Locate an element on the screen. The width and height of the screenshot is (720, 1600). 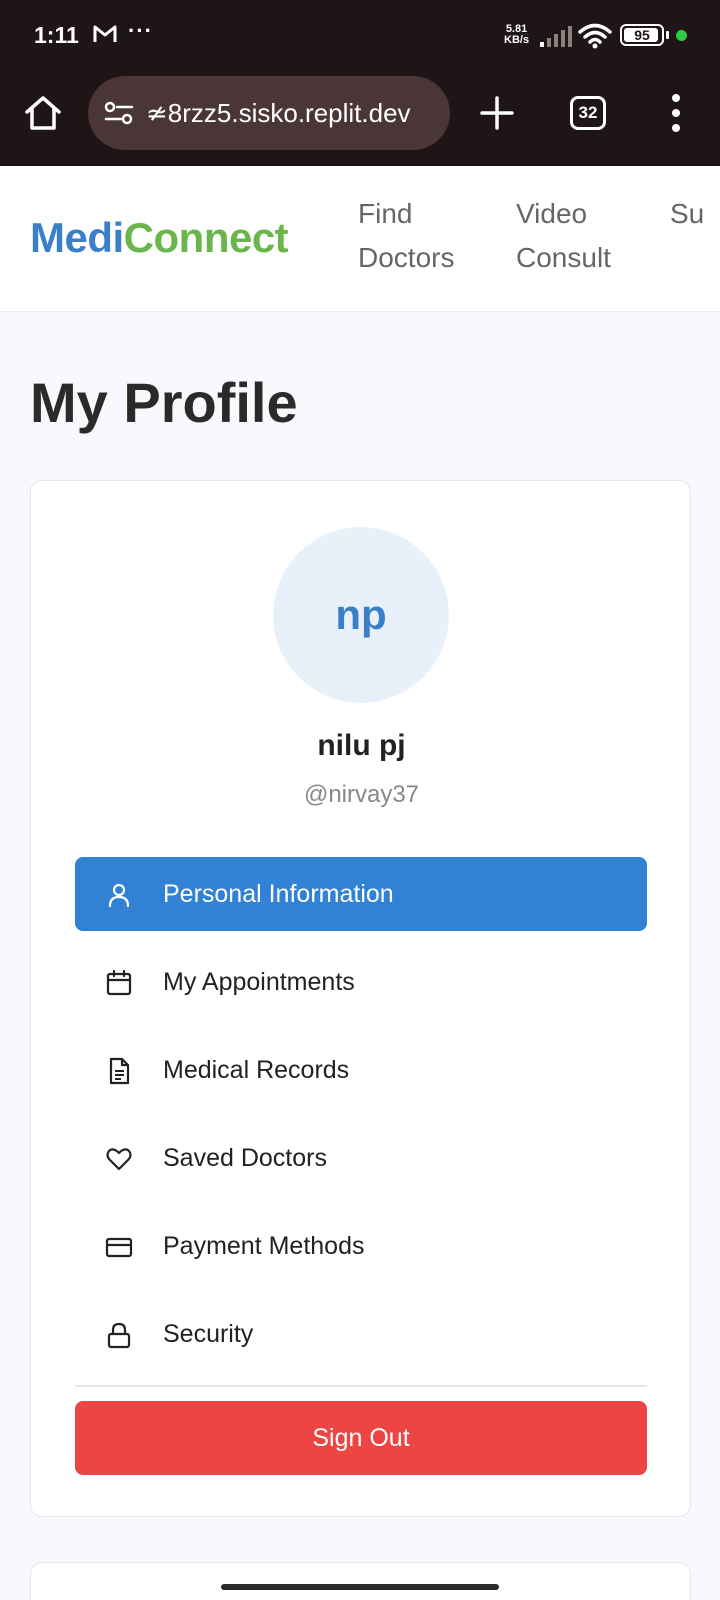
address-bar: ≄8rzz5.sisko.replit.dev is located at coordinates (269, 113).